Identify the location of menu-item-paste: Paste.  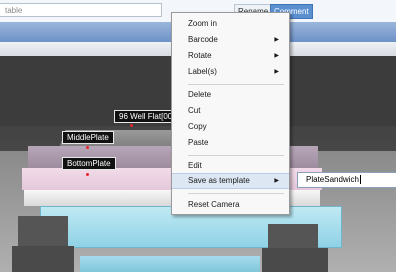
(230, 143).